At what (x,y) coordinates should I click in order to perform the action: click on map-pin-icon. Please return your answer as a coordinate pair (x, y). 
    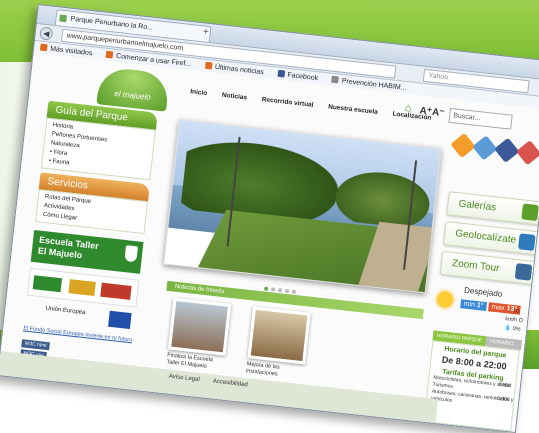
    Looking at the image, I should click on (526, 242).